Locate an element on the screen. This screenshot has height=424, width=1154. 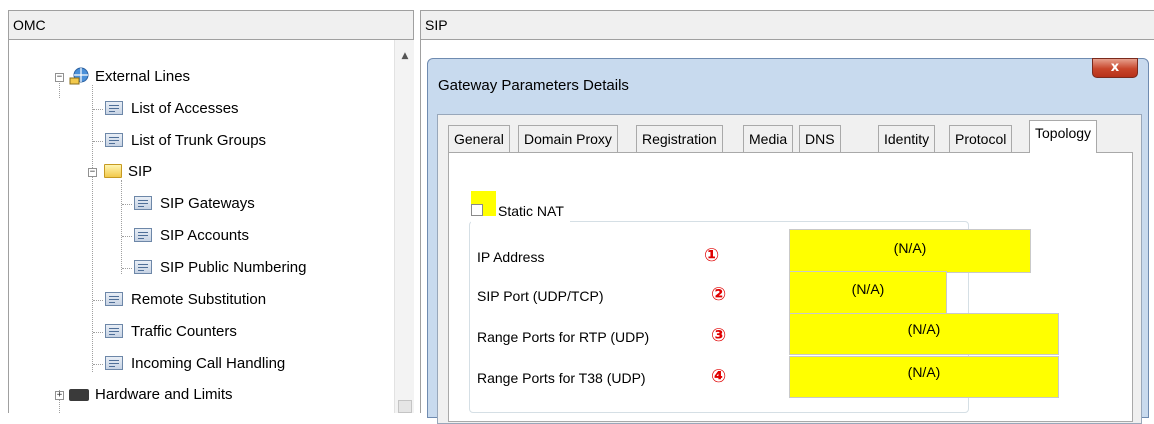
tree-item-label: Hardware and Limits is located at coordinates (164, 394).